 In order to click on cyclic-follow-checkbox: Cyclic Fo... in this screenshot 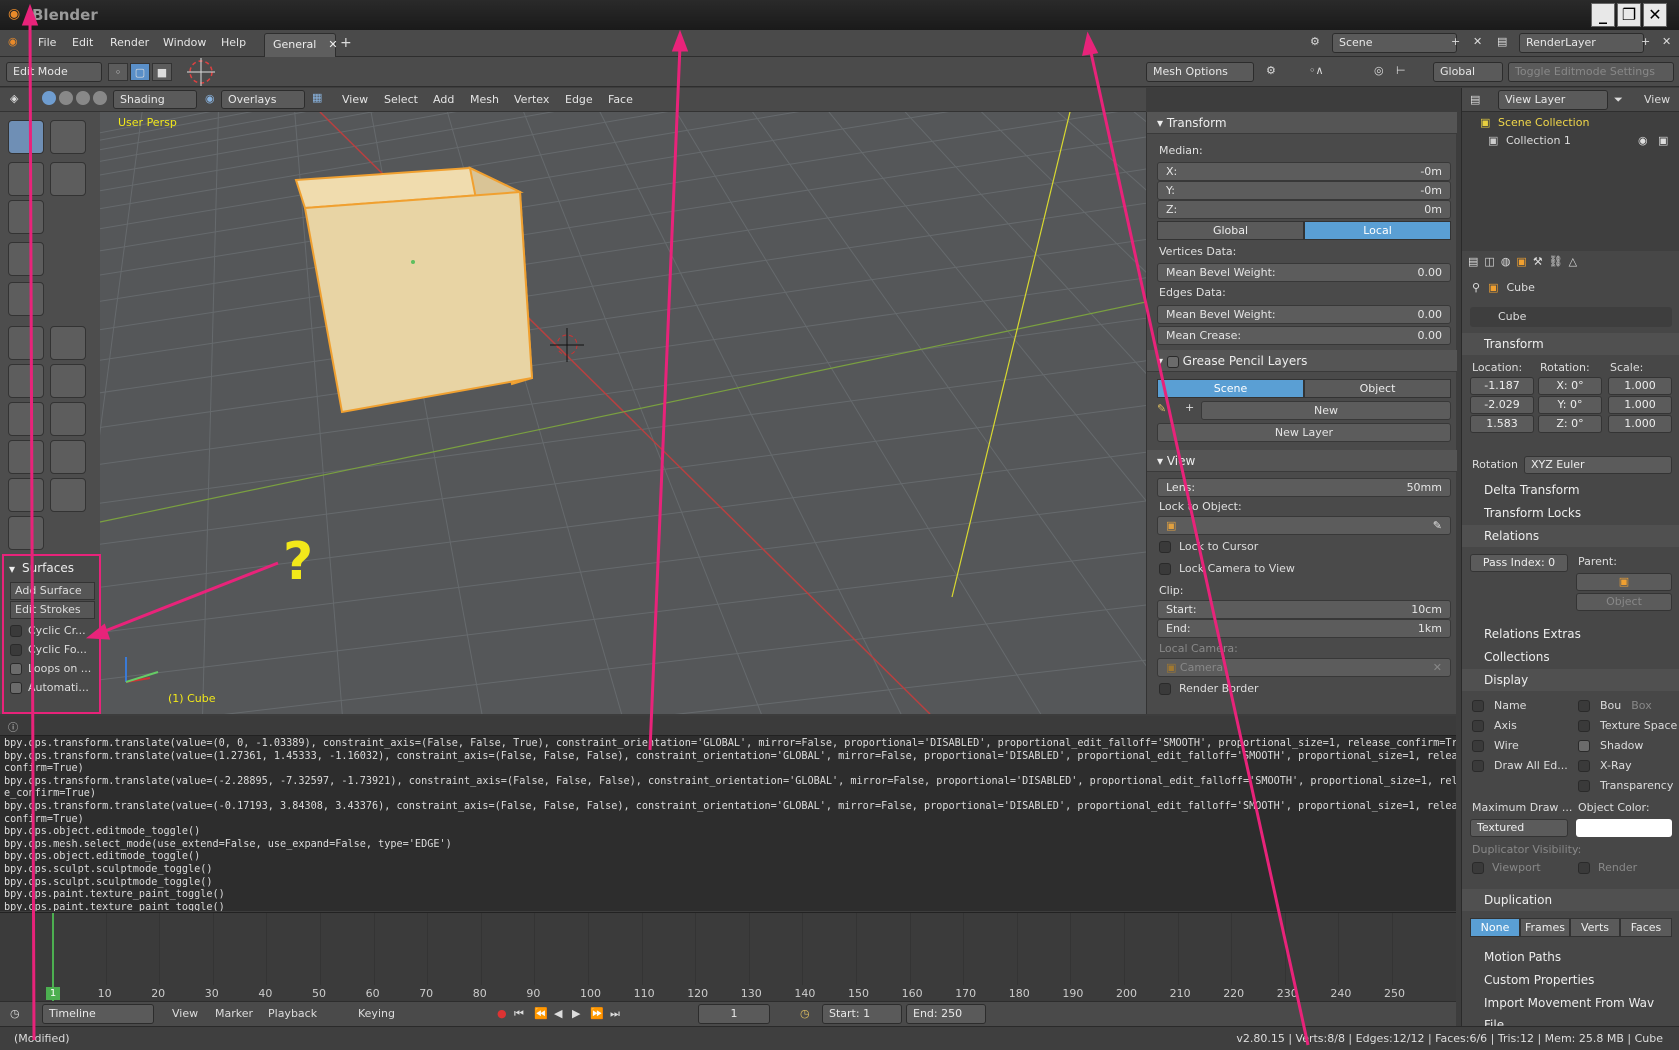, I will do `click(48, 649)`.